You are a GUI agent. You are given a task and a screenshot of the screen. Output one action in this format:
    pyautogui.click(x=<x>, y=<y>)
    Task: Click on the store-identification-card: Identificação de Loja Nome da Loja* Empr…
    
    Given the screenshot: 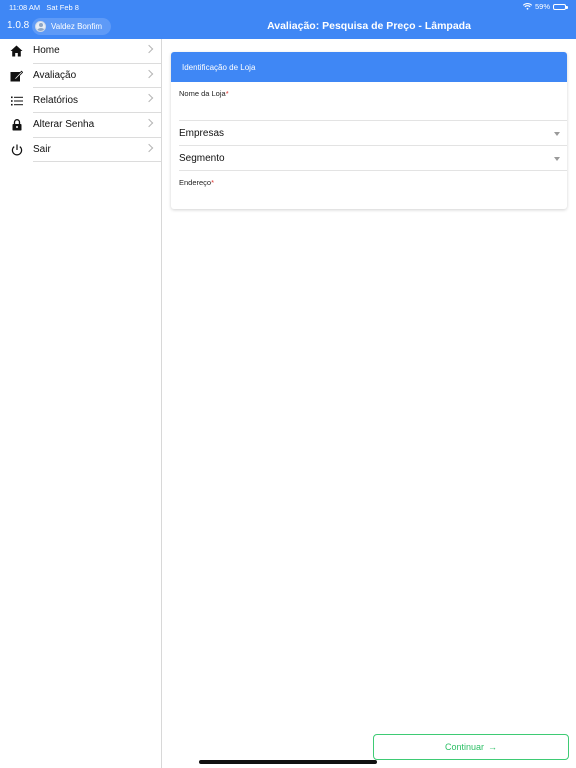 What is the action you would take?
    pyautogui.click(x=369, y=130)
    